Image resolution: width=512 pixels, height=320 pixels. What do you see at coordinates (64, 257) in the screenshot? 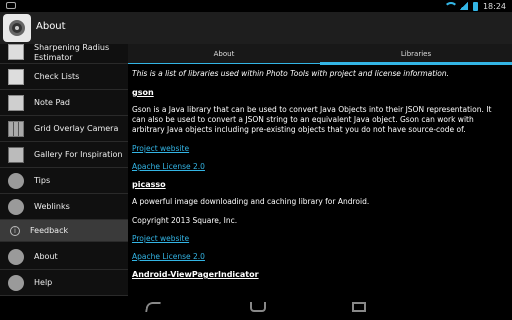
I see `sidebar-item-about: About` at bounding box center [64, 257].